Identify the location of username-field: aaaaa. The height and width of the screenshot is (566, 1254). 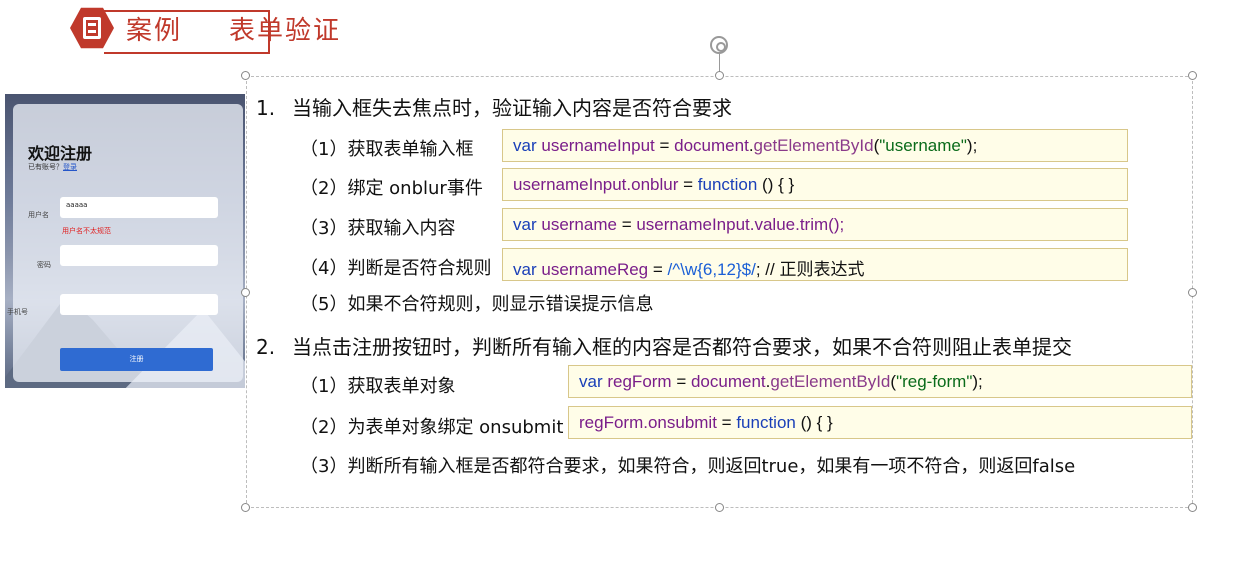
(139, 207).